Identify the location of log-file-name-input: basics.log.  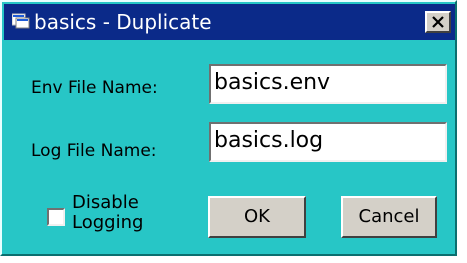
(328, 142).